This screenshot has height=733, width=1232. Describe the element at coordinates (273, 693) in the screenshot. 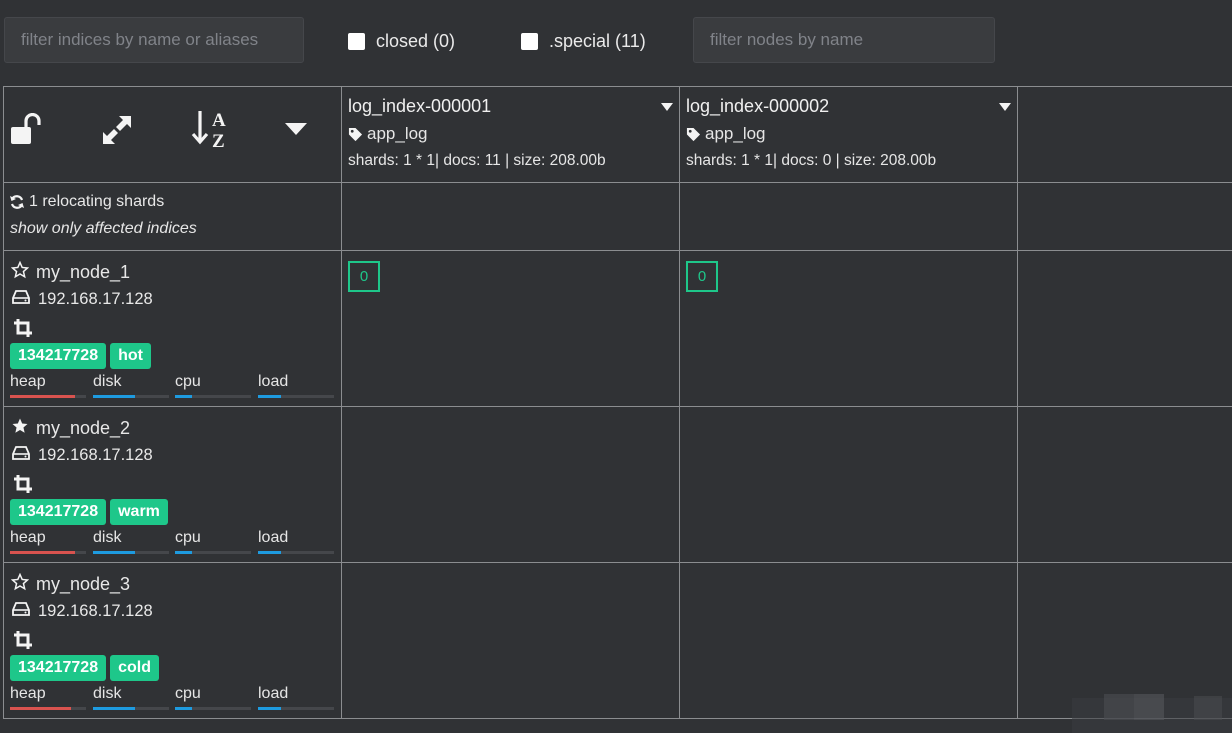

I see `metric-load-label: load` at that location.